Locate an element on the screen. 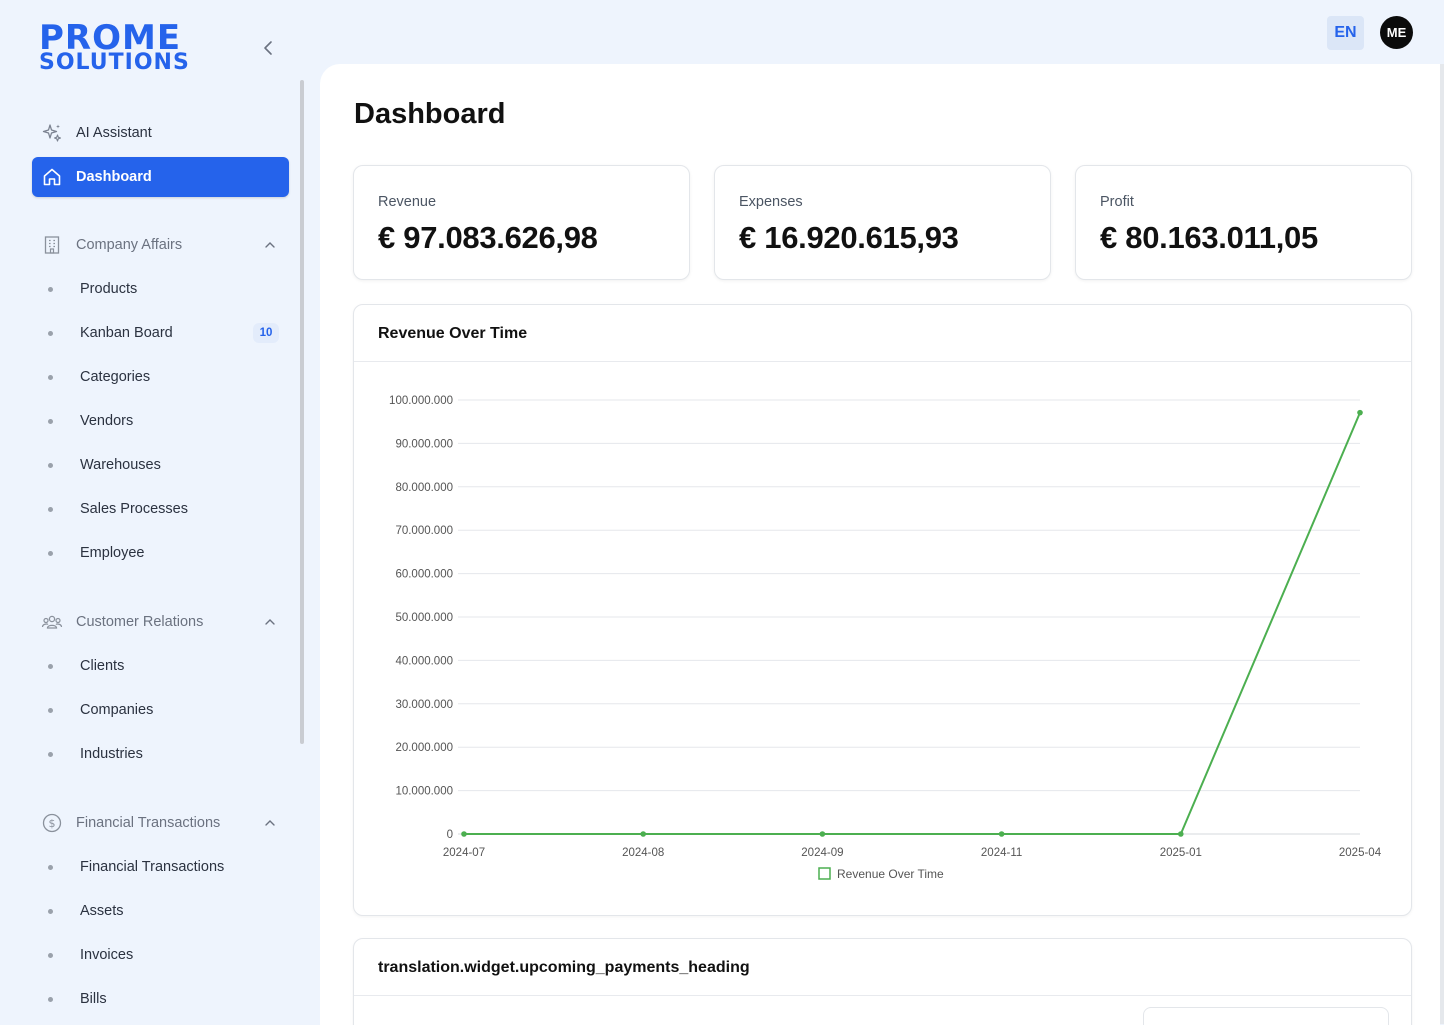 The image size is (1444, 1025). sidebar-item-label: Categories is located at coordinates (115, 377).